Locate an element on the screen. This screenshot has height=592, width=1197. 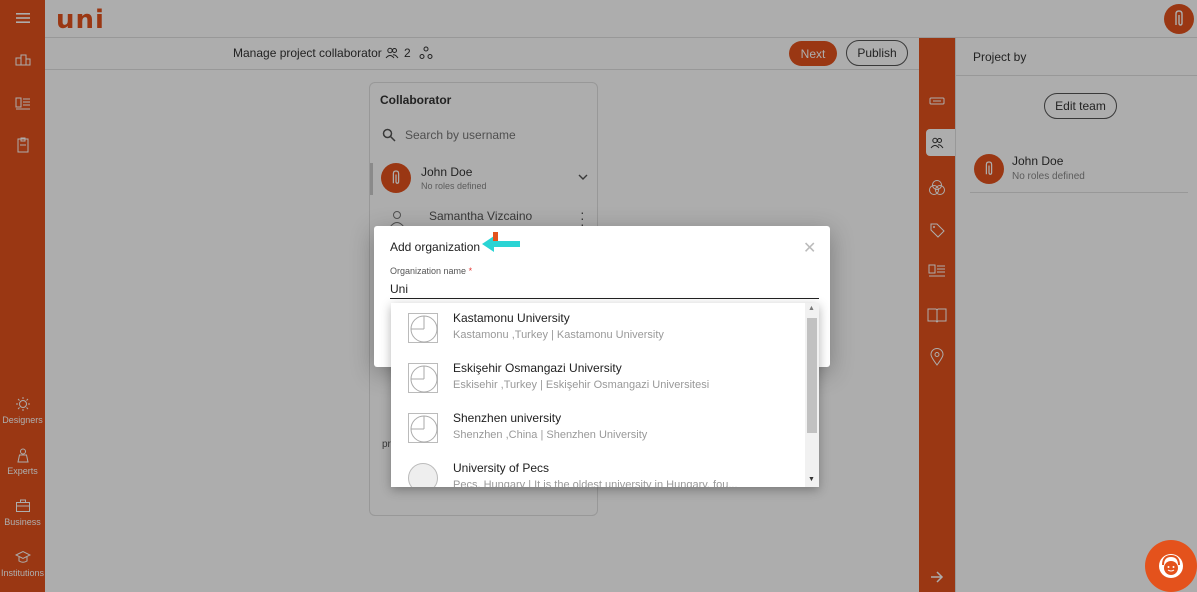
close-icon: ✕ is located at coordinates (809, 248).